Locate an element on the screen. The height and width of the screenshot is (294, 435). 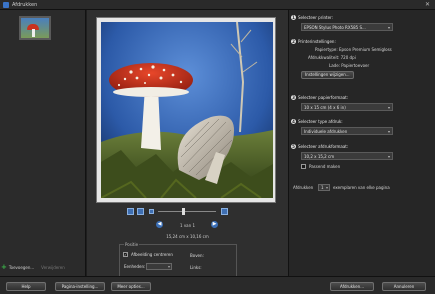
step-label: Printerinstellingen: is located at coordinates (317, 41).